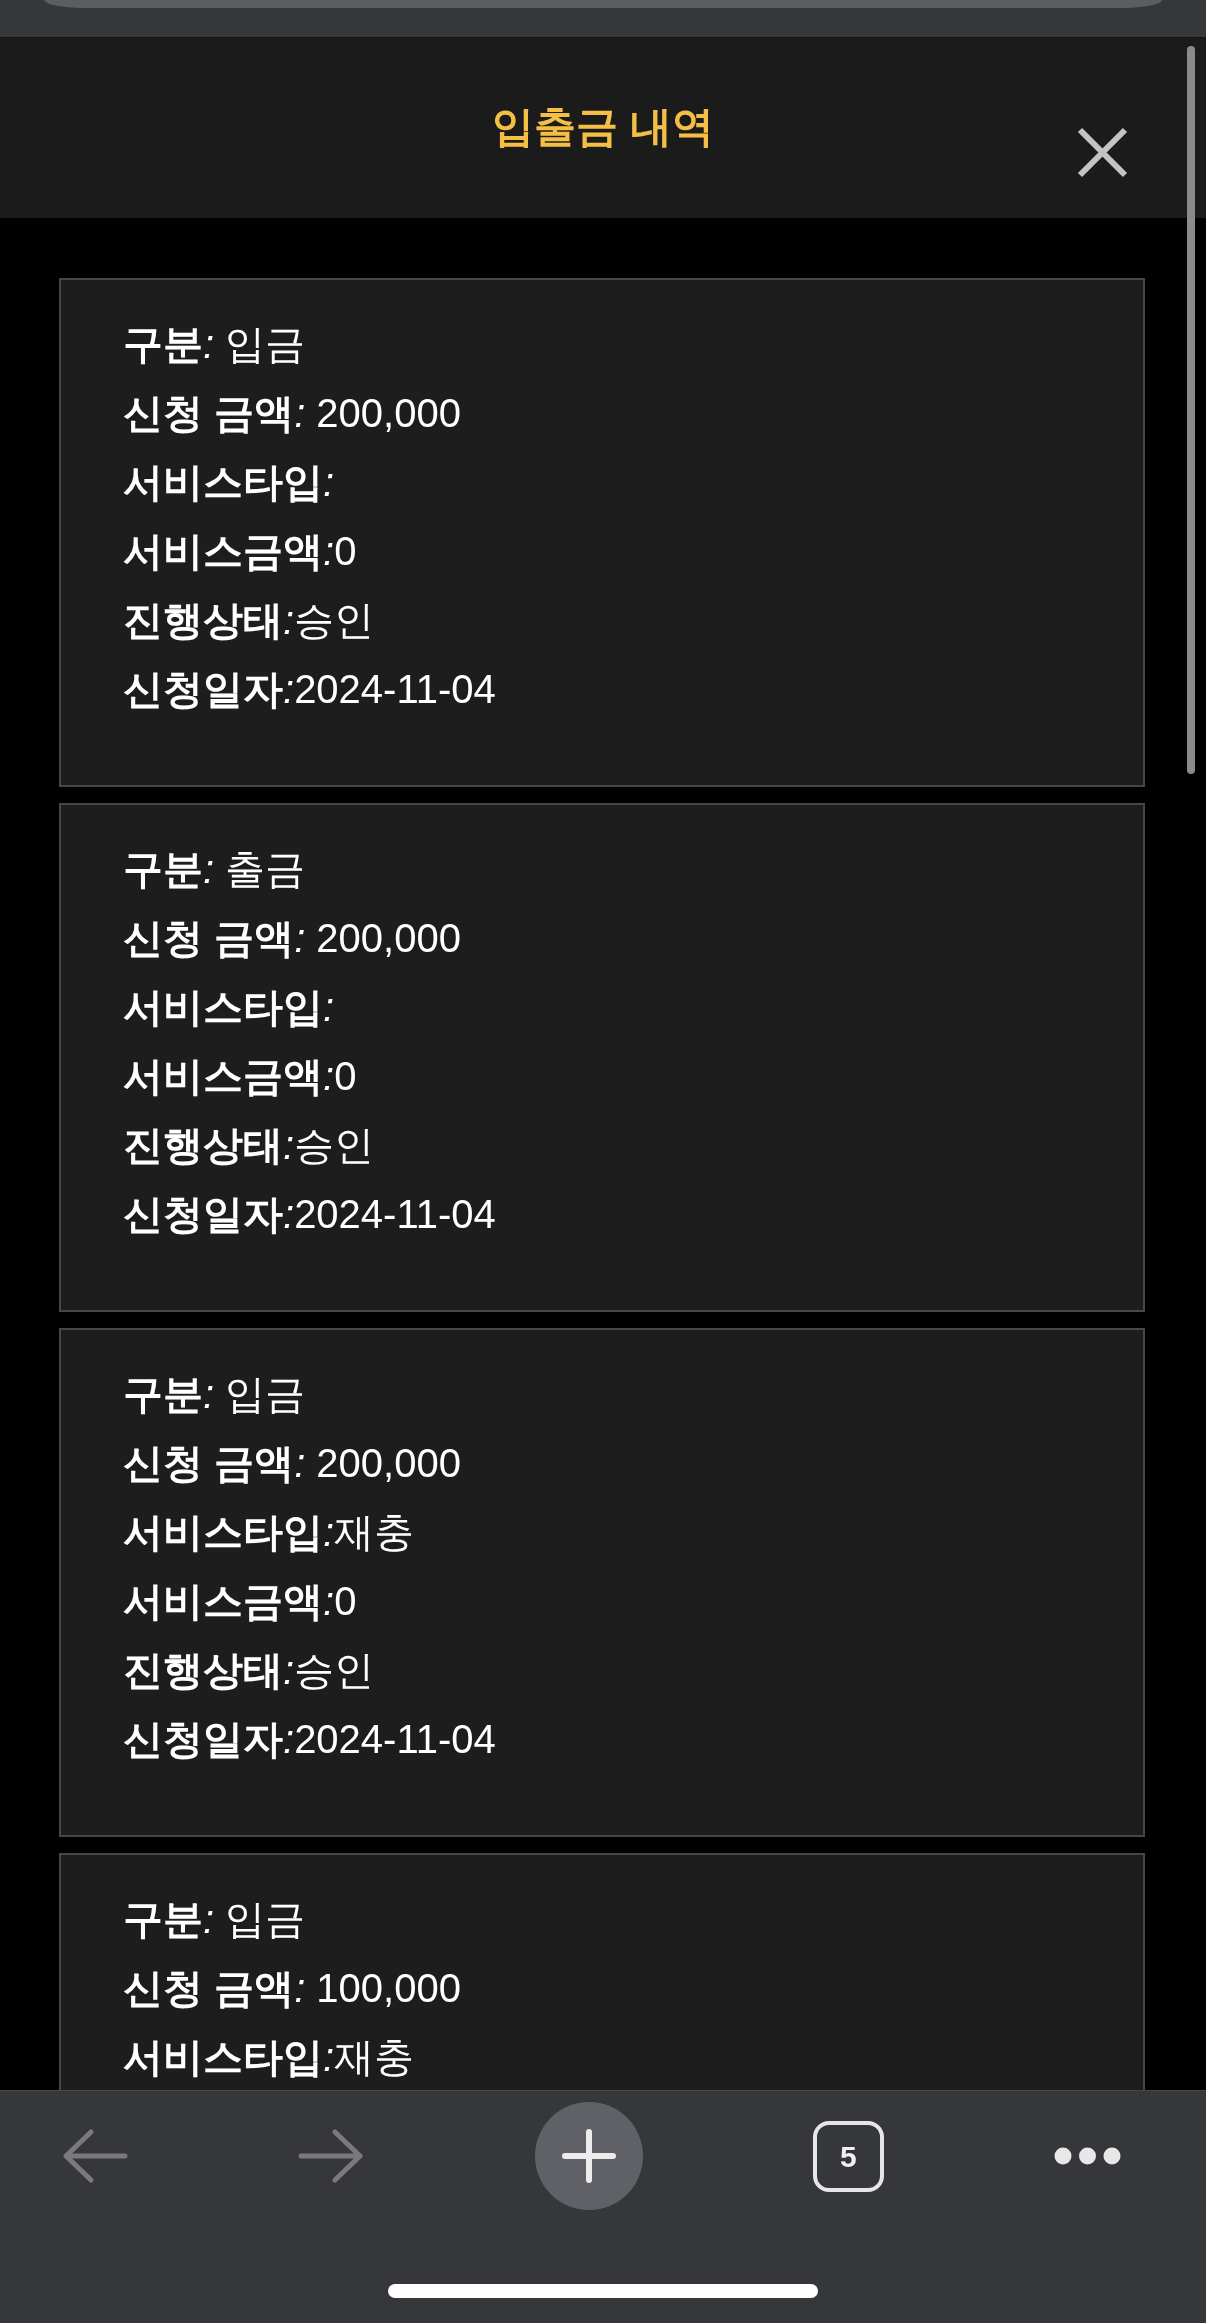 Image resolution: width=1206 pixels, height=2323 pixels. What do you see at coordinates (292, 1988) in the screenshot?
I see `record-field: 신청 금액: 100,000` at bounding box center [292, 1988].